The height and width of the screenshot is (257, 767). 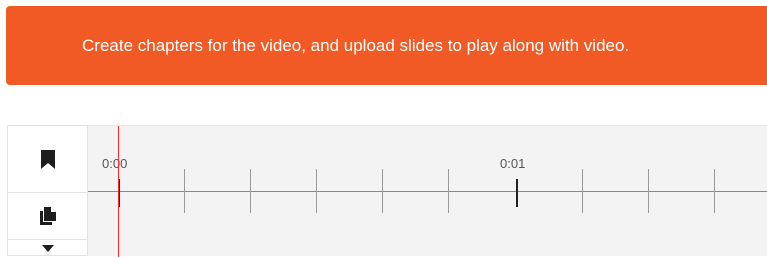 I want to click on timeline-tick-major, so click(x=517, y=193).